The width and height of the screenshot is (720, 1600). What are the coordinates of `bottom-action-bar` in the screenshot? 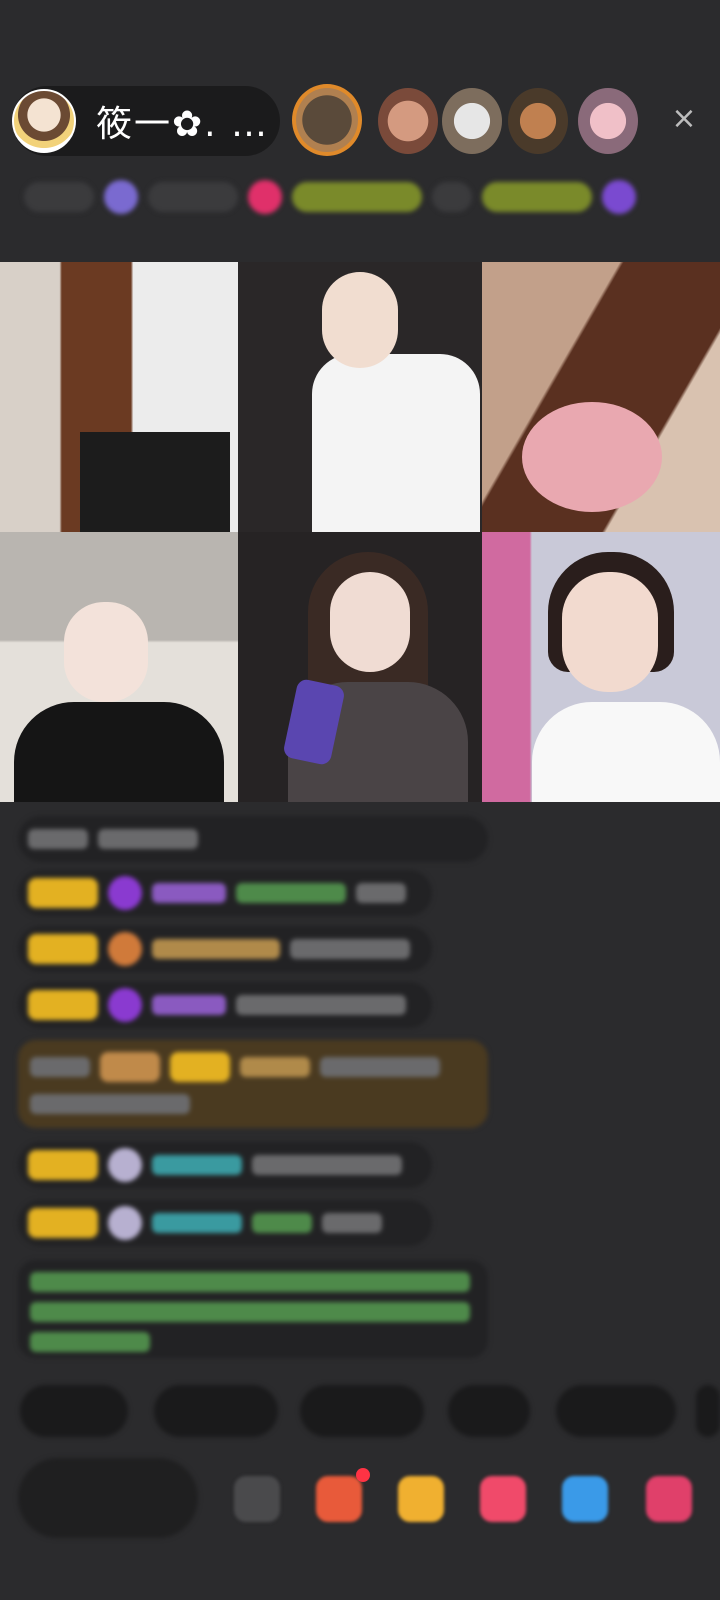 It's located at (360, 1498).